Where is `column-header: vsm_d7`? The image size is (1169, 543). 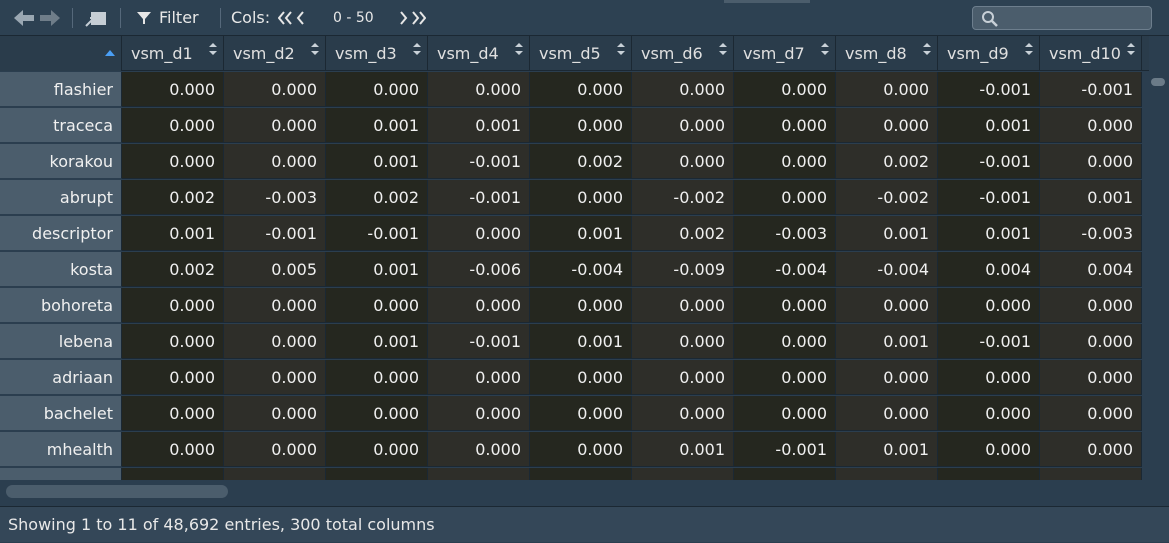 column-header: vsm_d7 is located at coordinates (785, 53).